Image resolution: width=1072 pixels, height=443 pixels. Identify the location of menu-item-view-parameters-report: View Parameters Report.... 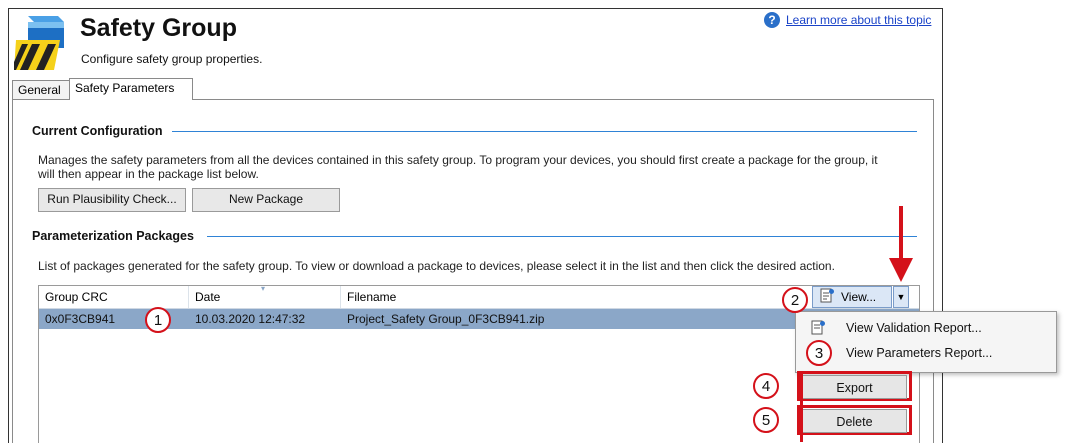
(926, 353).